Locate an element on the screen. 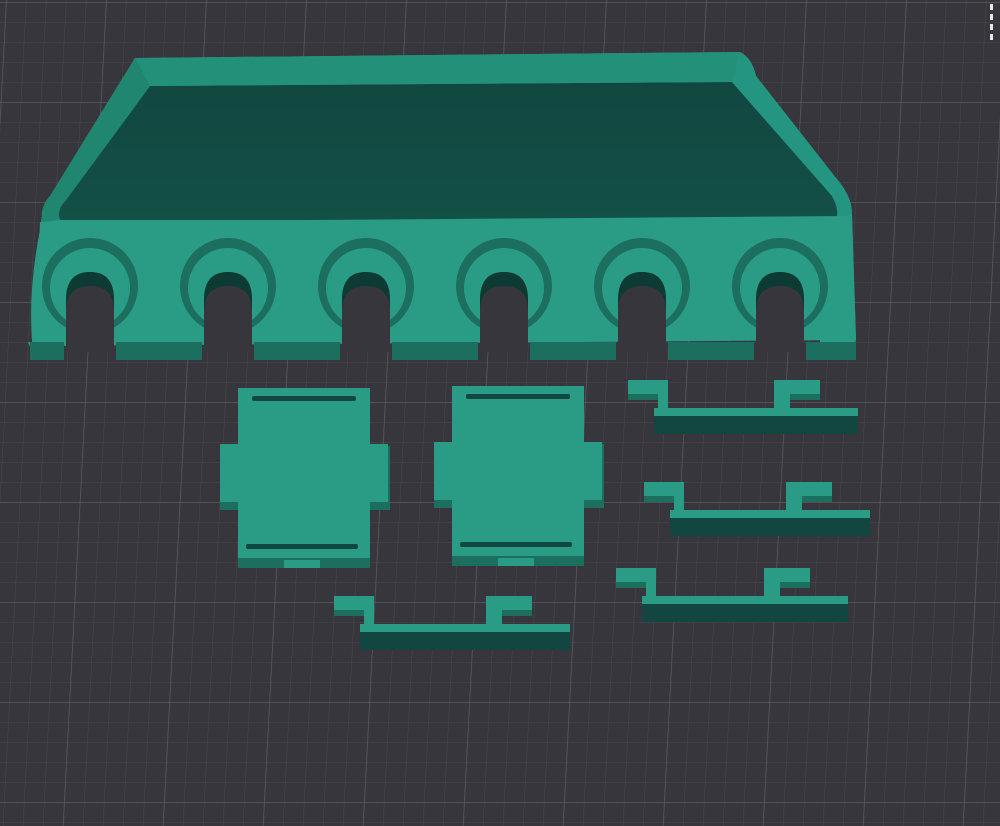  tray-back-wall is located at coordinates (438, 69).